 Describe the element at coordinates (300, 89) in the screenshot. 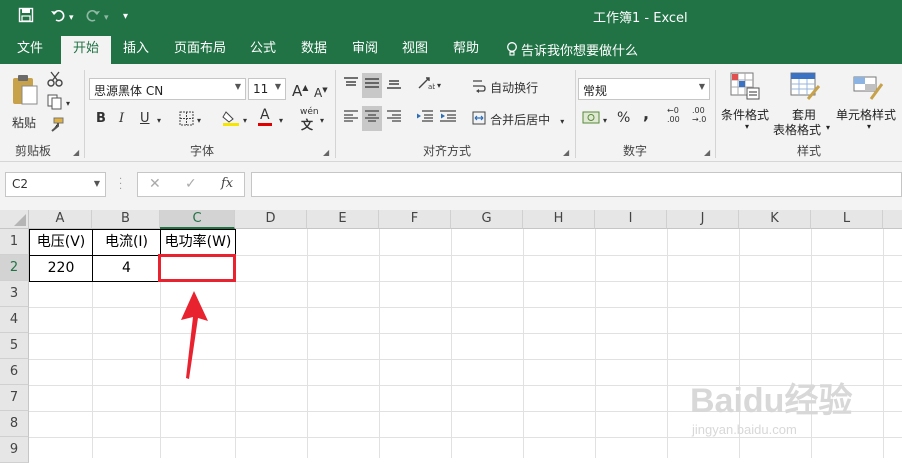

I see `grow-font-button: A▲` at that location.